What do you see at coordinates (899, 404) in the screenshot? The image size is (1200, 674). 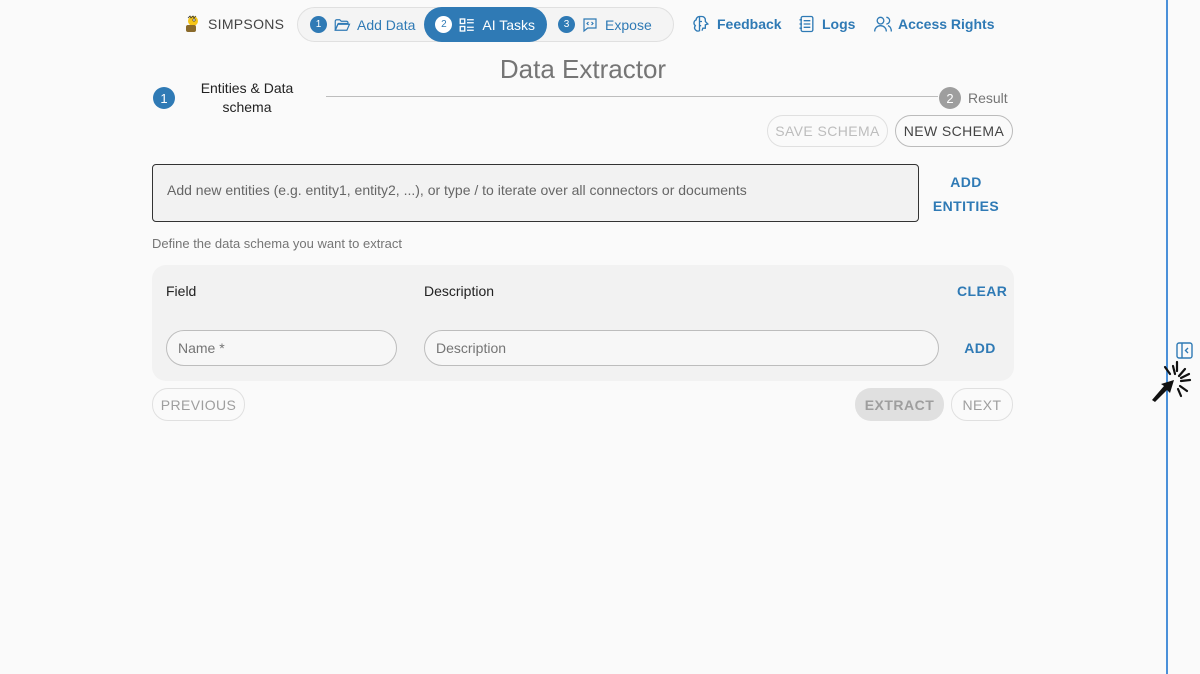 I see `extract-button: EXTRACT` at bounding box center [899, 404].